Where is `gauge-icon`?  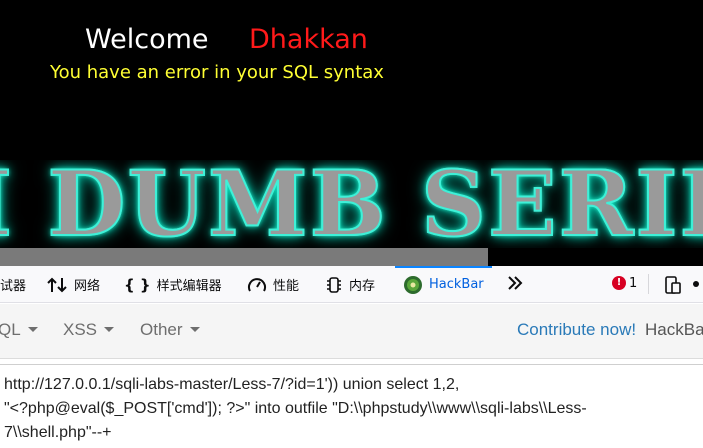 gauge-icon is located at coordinates (257, 285).